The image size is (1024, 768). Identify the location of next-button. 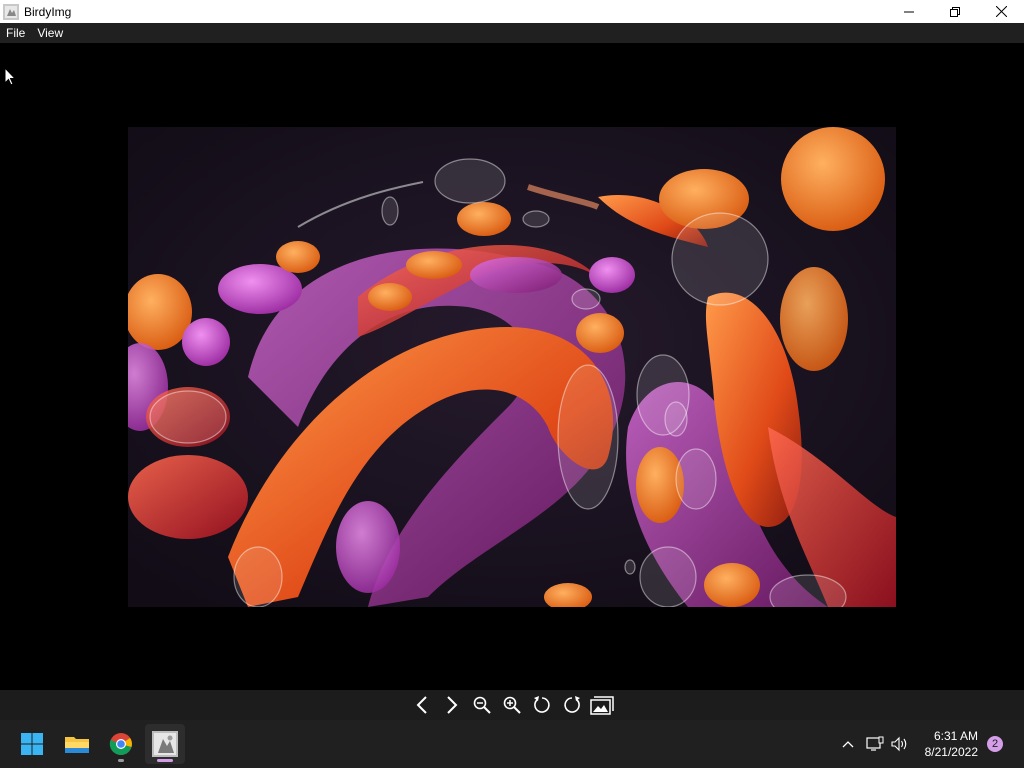
(452, 705).